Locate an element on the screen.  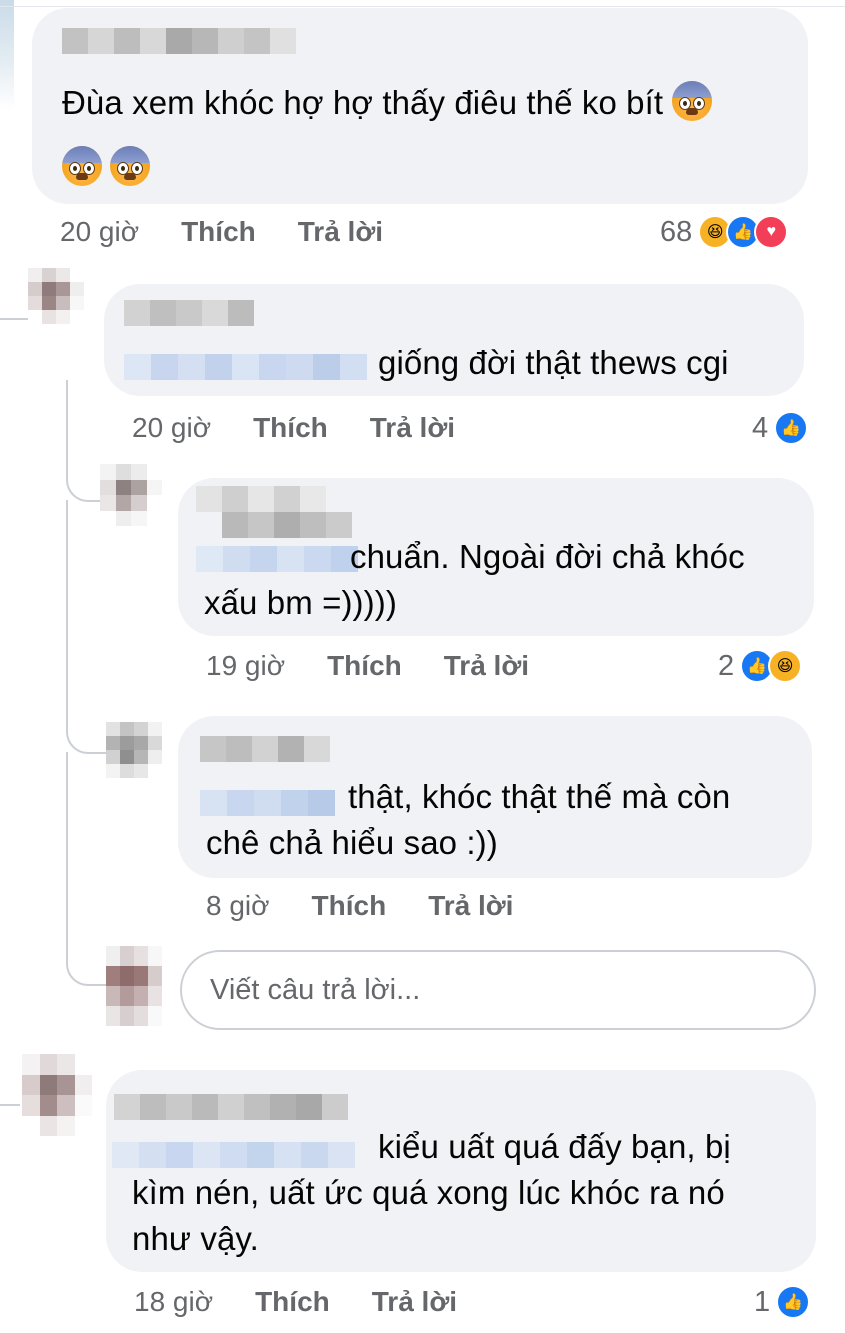
comment-meta: 8 giờ Thích Trả lời is located at coordinates (380, 906).